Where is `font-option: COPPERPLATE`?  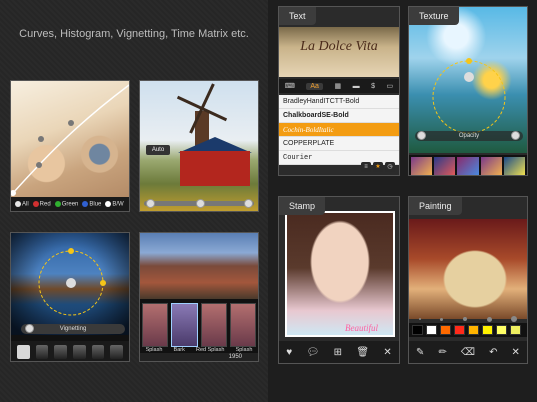
font-option: COPPERPLATE is located at coordinates (339, 144).